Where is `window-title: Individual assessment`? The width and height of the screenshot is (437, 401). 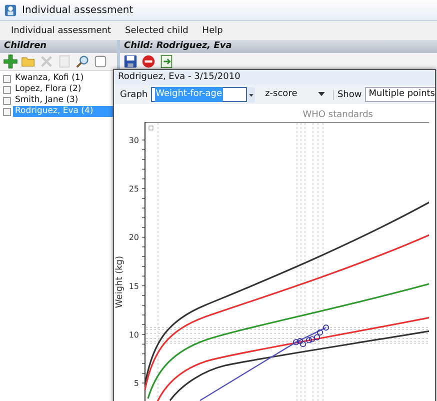 window-title: Individual assessment is located at coordinates (78, 10).